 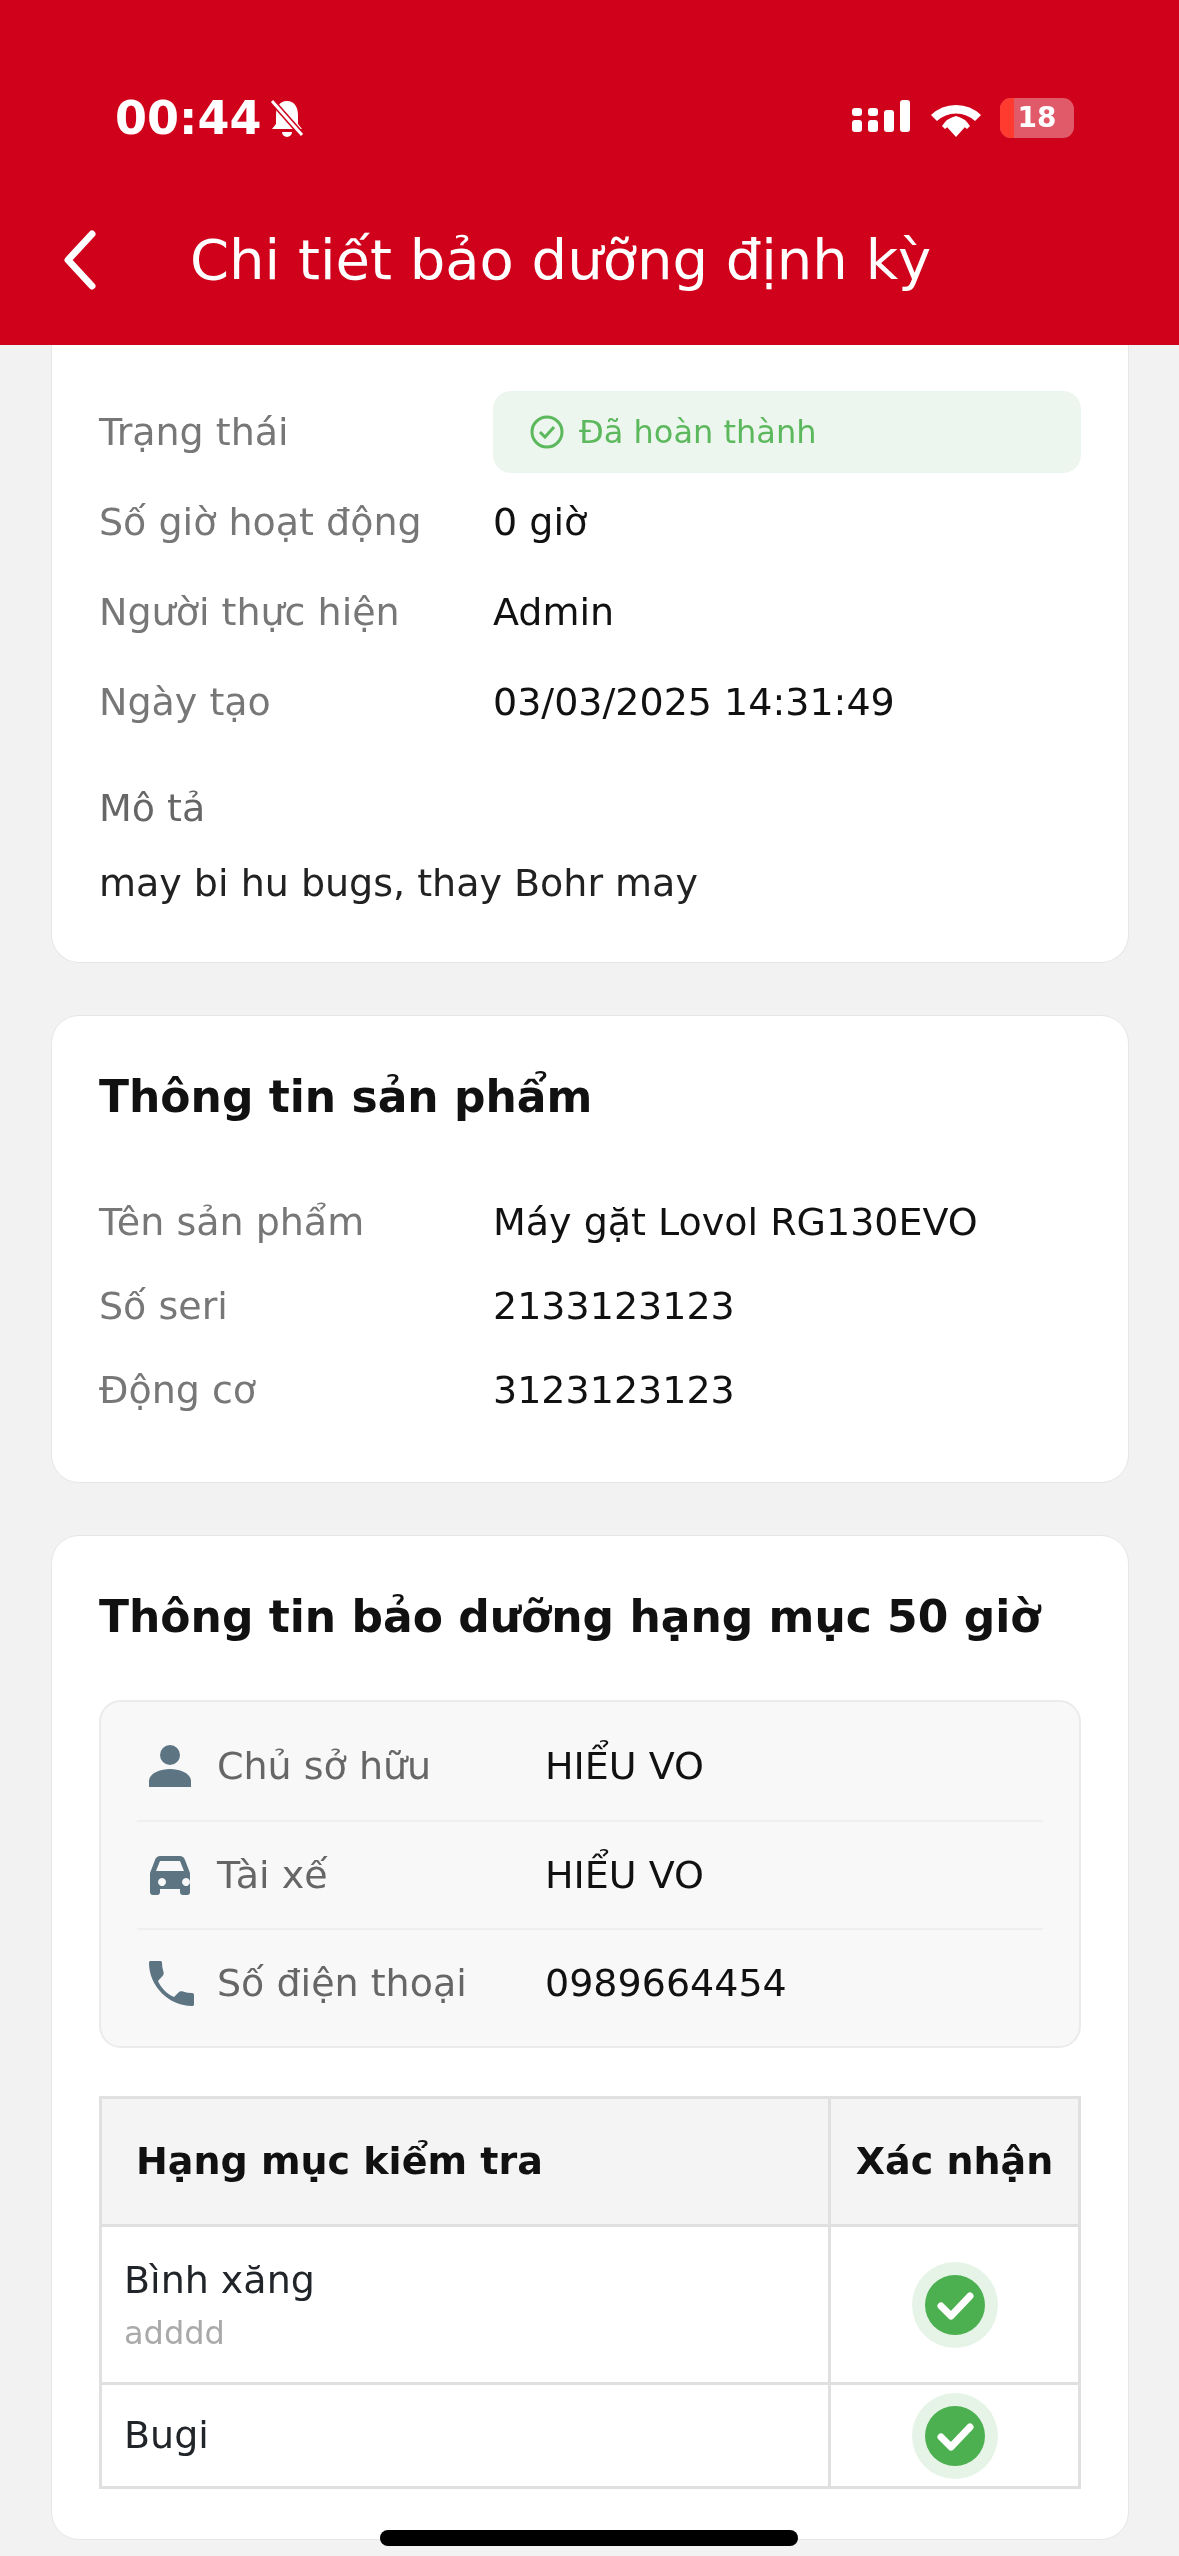 I want to click on description-text: may bi hu bugs, thay Bohr may, so click(x=399, y=883).